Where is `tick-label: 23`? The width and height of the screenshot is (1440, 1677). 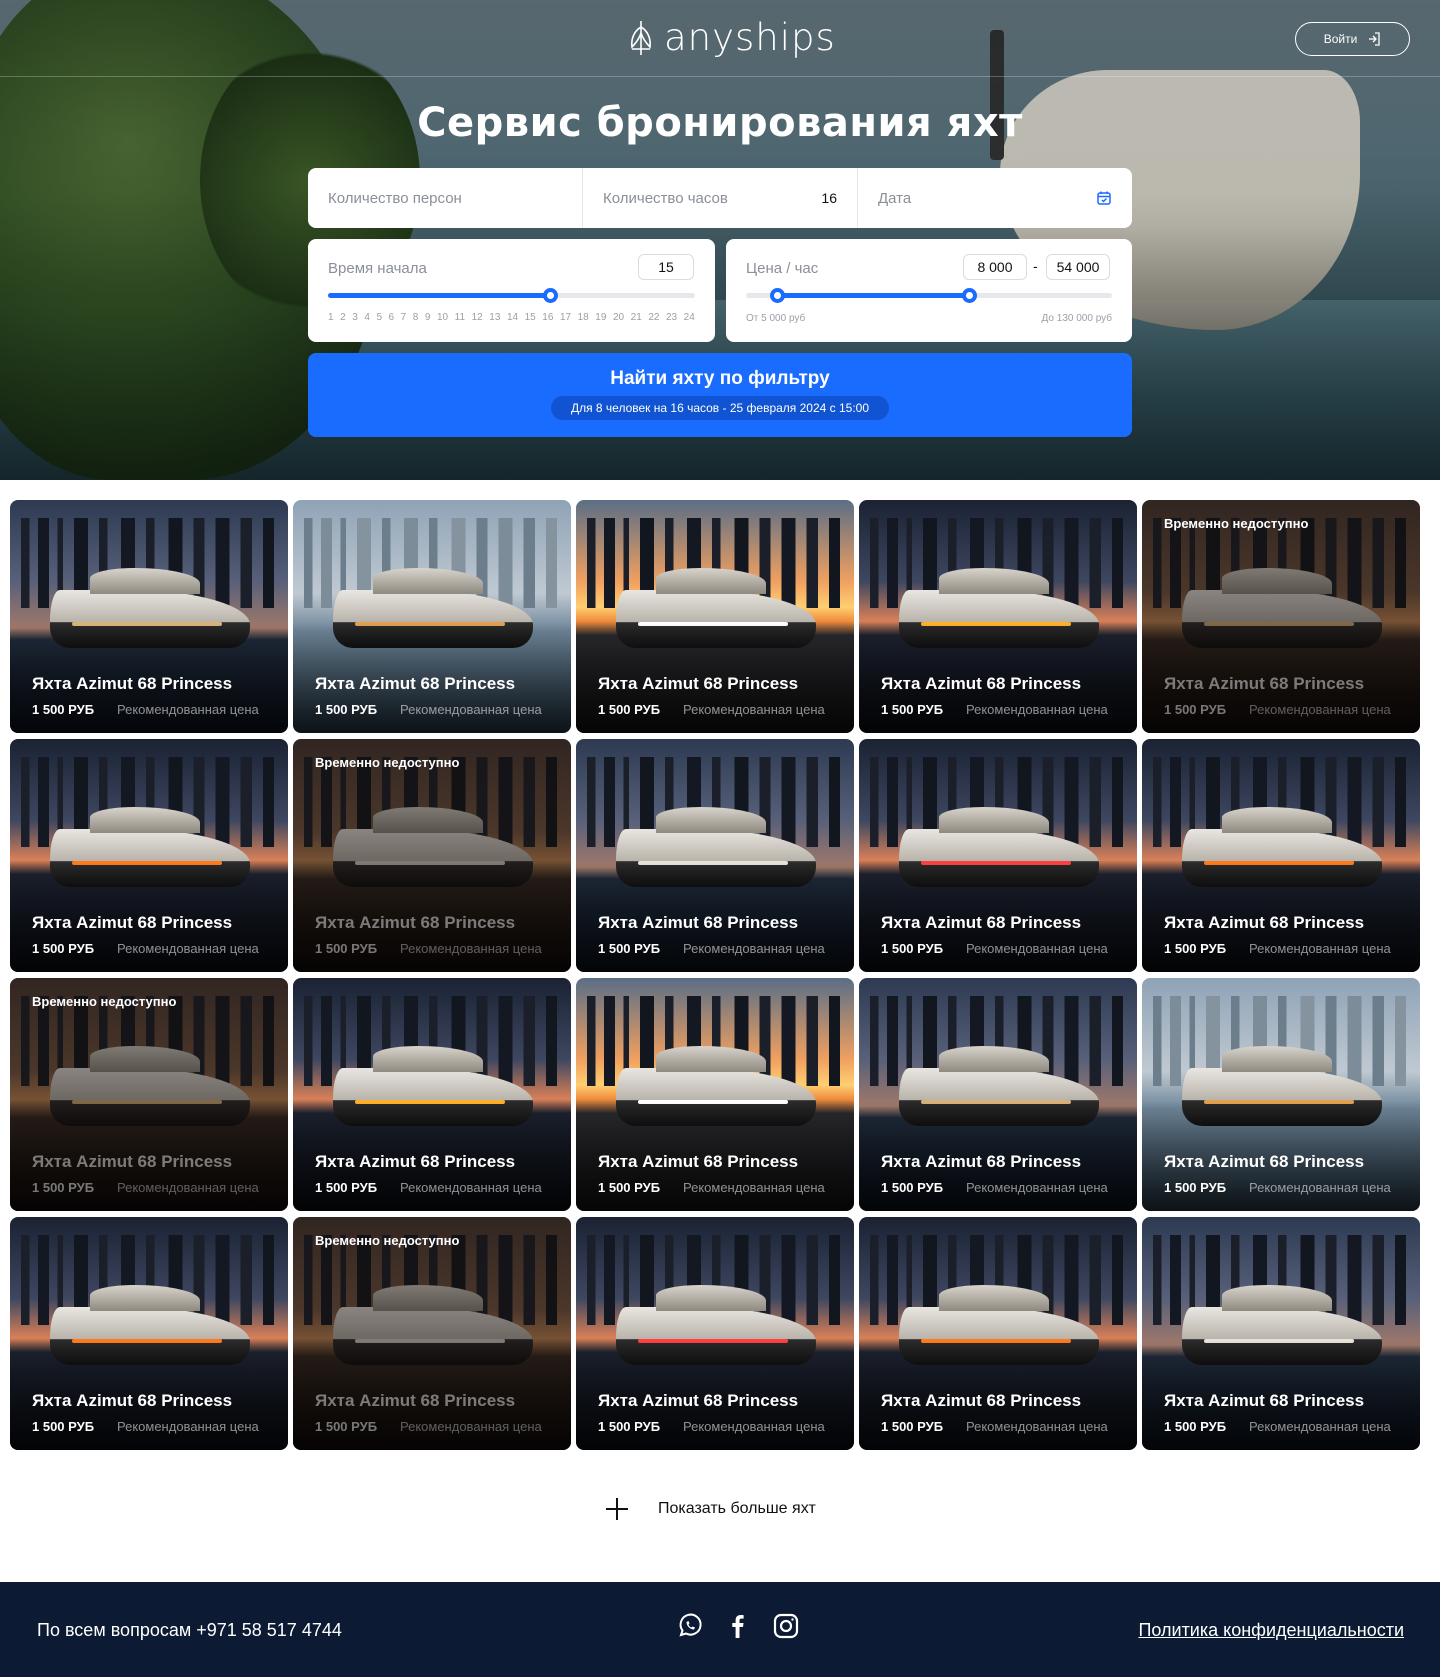
tick-label: 23 is located at coordinates (671, 317).